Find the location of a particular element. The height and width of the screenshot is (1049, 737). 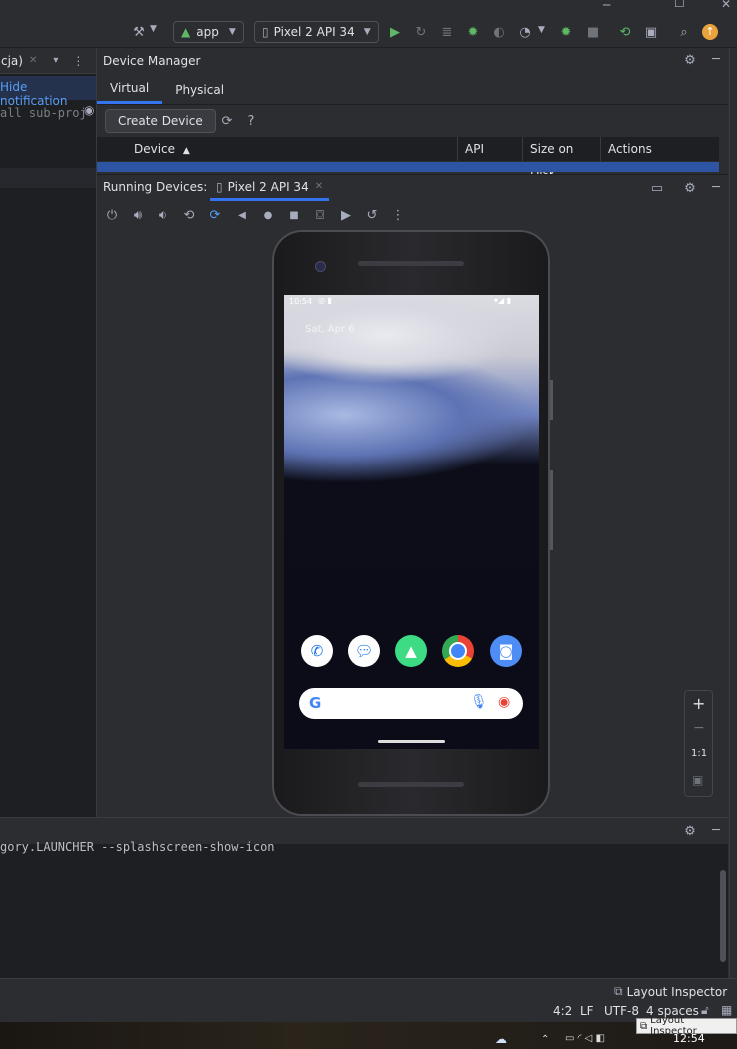

device-tab-label: Pixel 2 API 34 is located at coordinates (268, 186).